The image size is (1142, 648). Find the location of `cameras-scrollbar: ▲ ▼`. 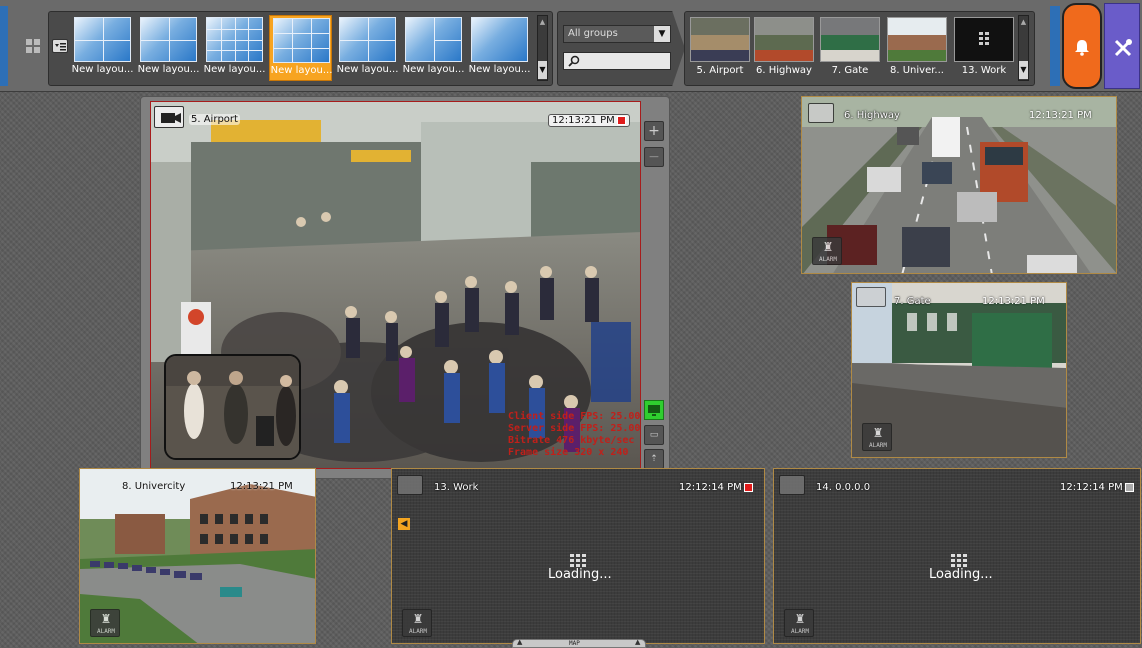

cameras-scrollbar: ▲ ▼ is located at coordinates (1023, 48).